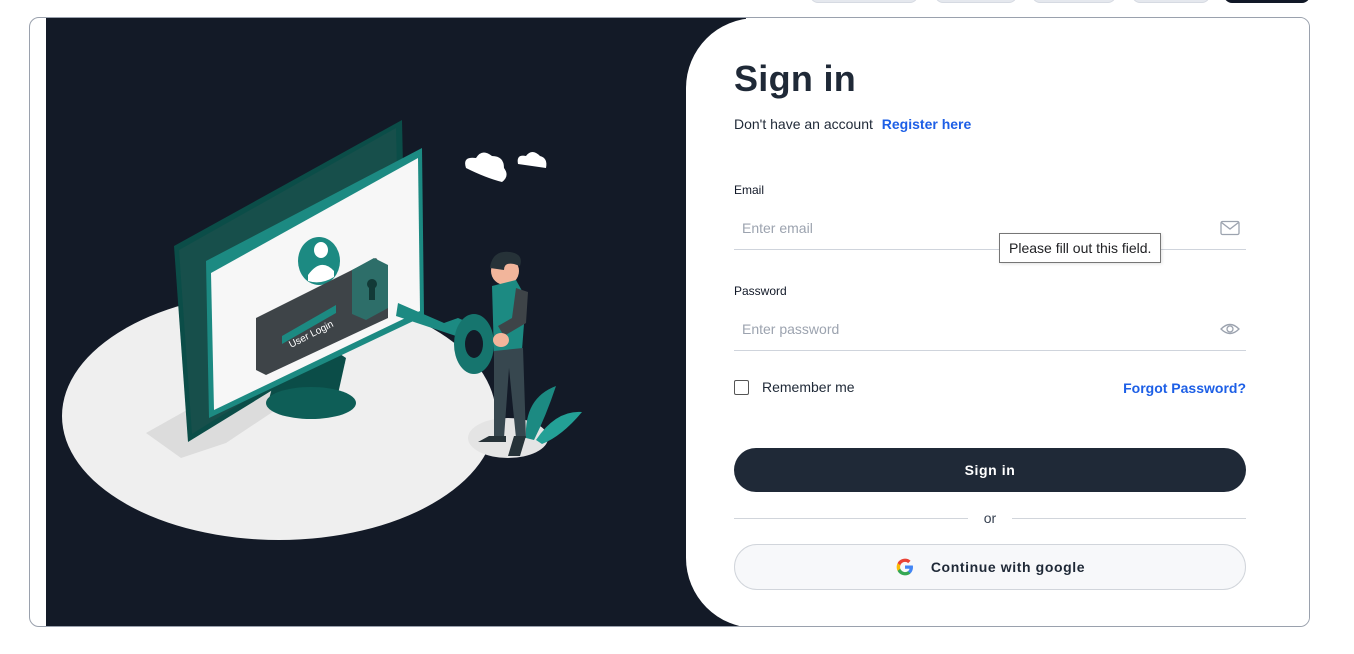 The image size is (1354, 654). I want to click on top-tabs-strip, so click(677, 2).